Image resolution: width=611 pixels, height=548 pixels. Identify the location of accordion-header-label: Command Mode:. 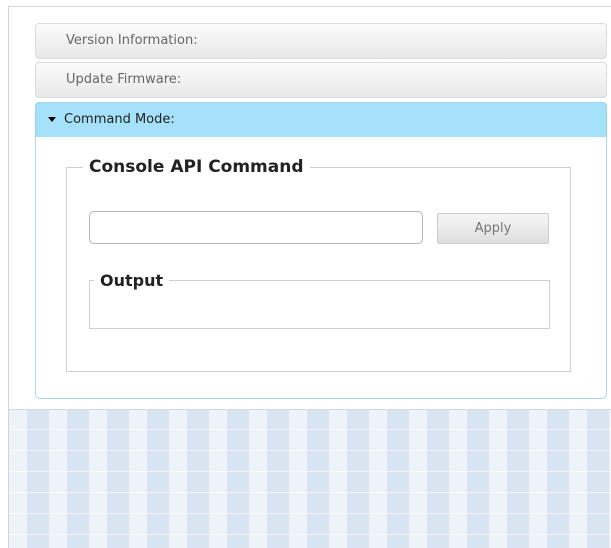
(119, 119).